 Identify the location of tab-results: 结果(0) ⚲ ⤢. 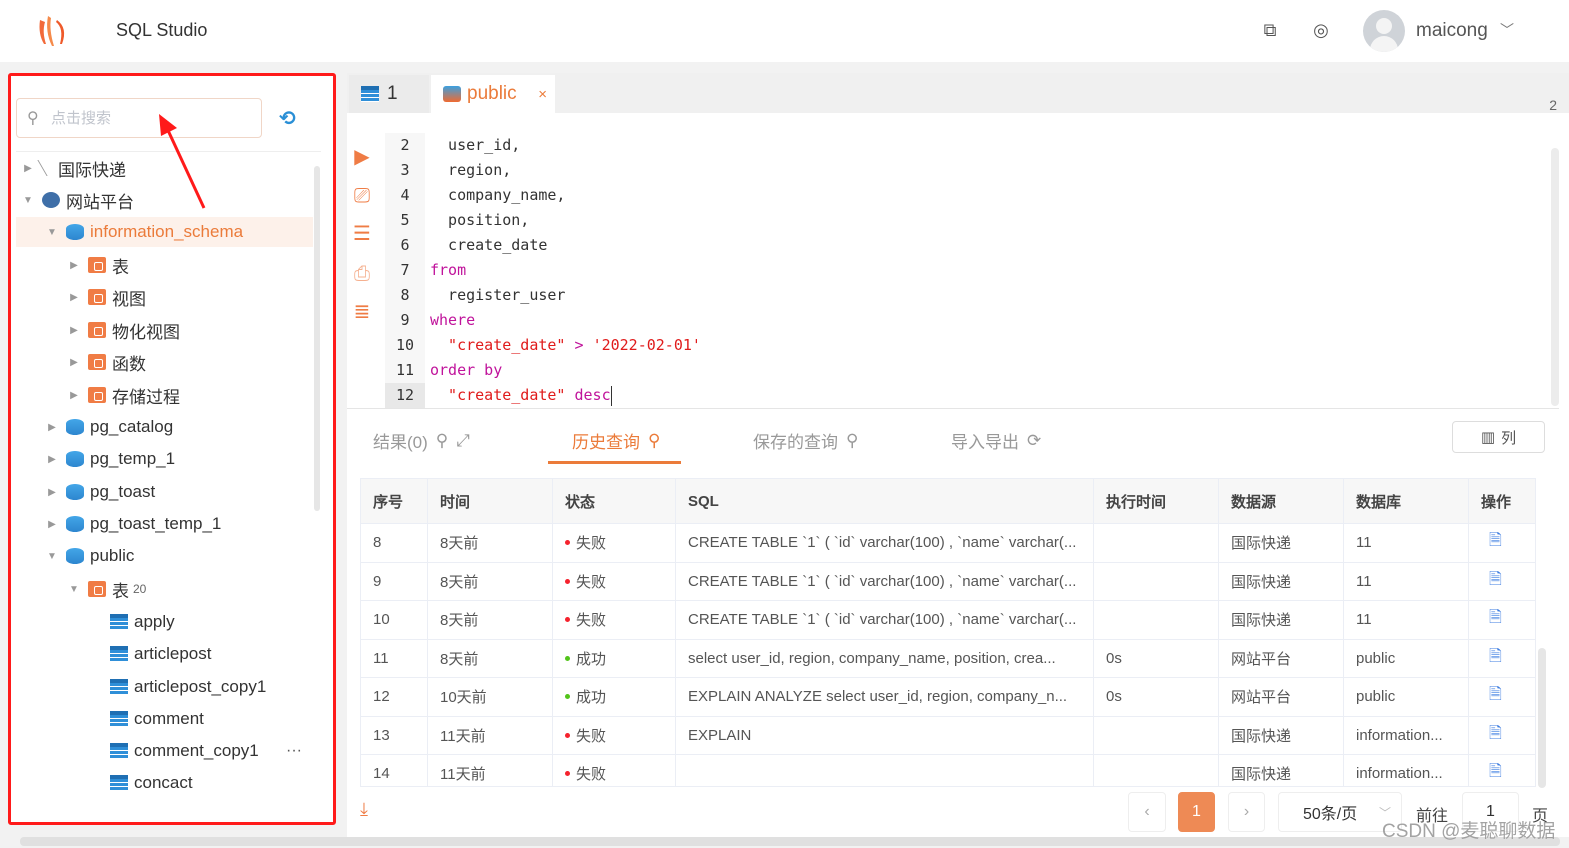
(421, 440).